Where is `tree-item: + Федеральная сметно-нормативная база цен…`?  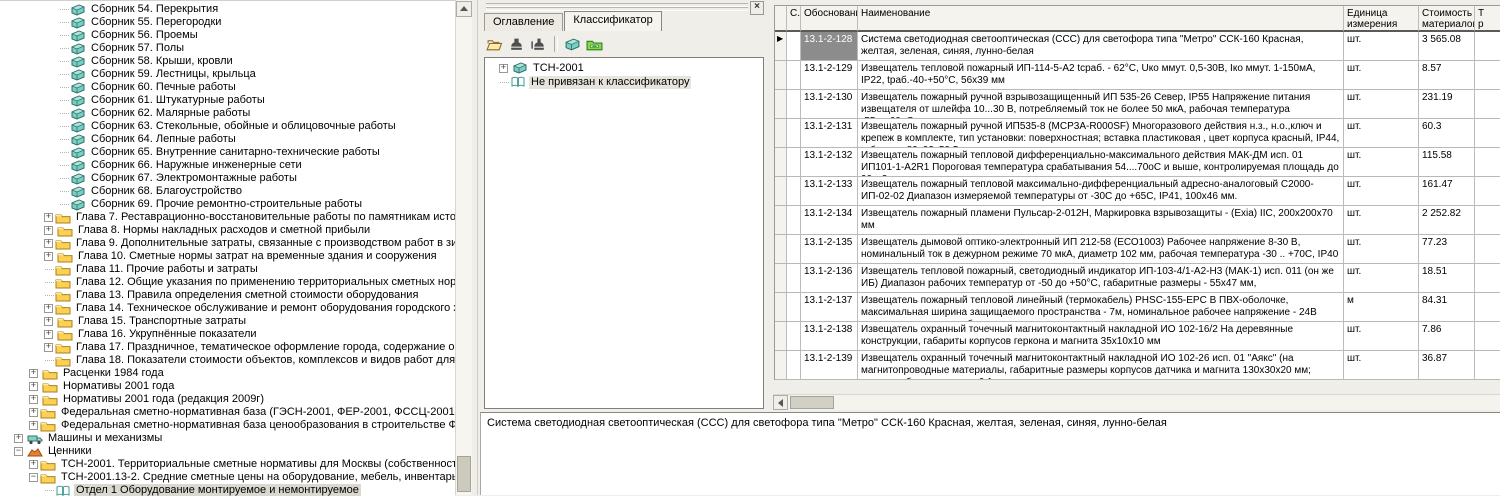 tree-item: + Федеральная сметно-нормативная база цен… is located at coordinates (227, 425).